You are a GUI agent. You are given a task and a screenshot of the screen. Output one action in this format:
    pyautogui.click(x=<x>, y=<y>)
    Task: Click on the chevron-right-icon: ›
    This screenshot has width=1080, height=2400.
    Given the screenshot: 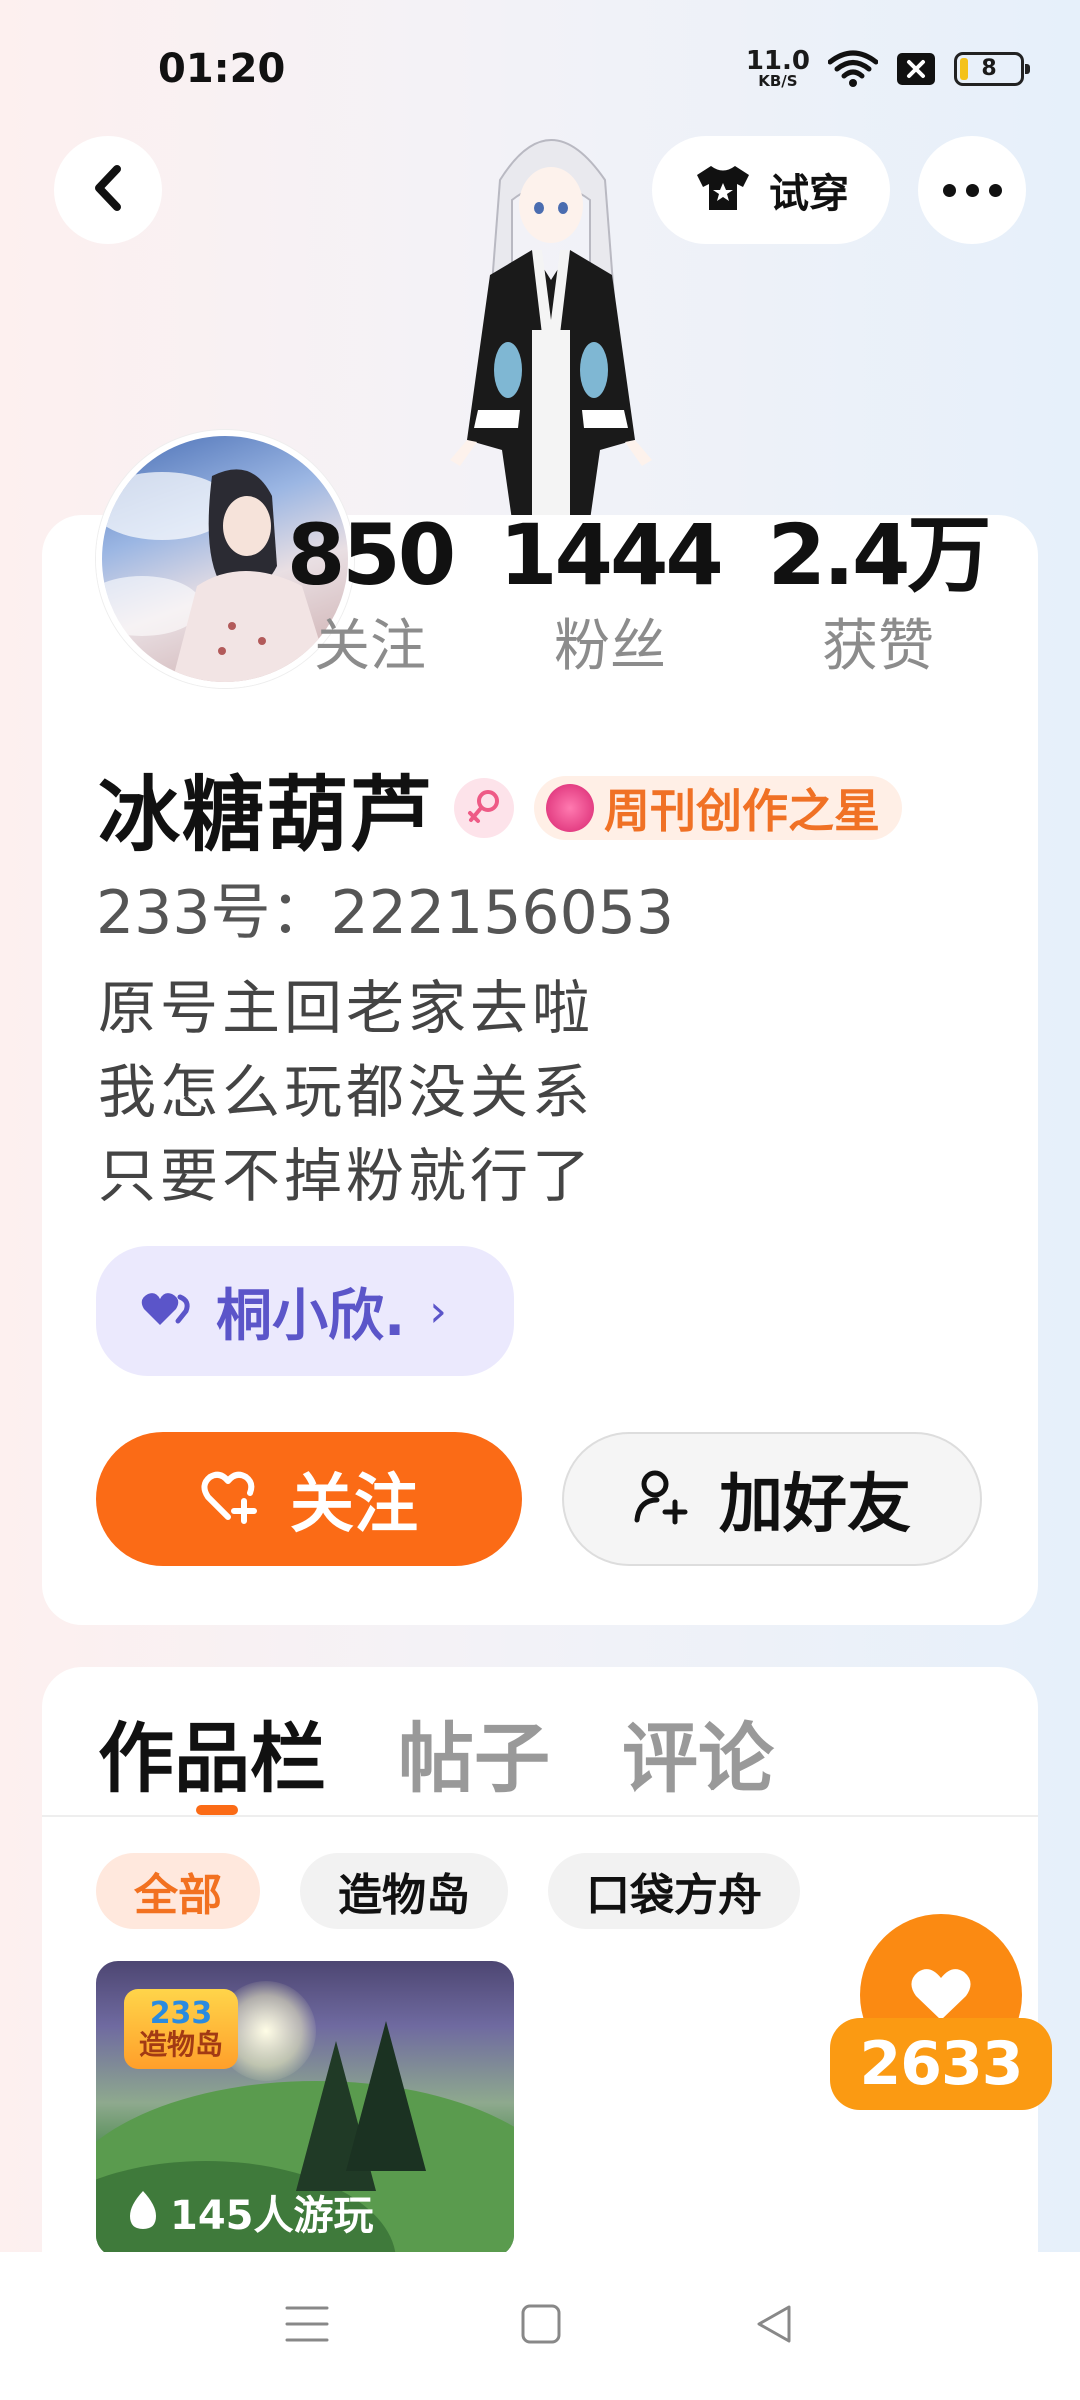 What is the action you would take?
    pyautogui.click(x=438, y=1311)
    